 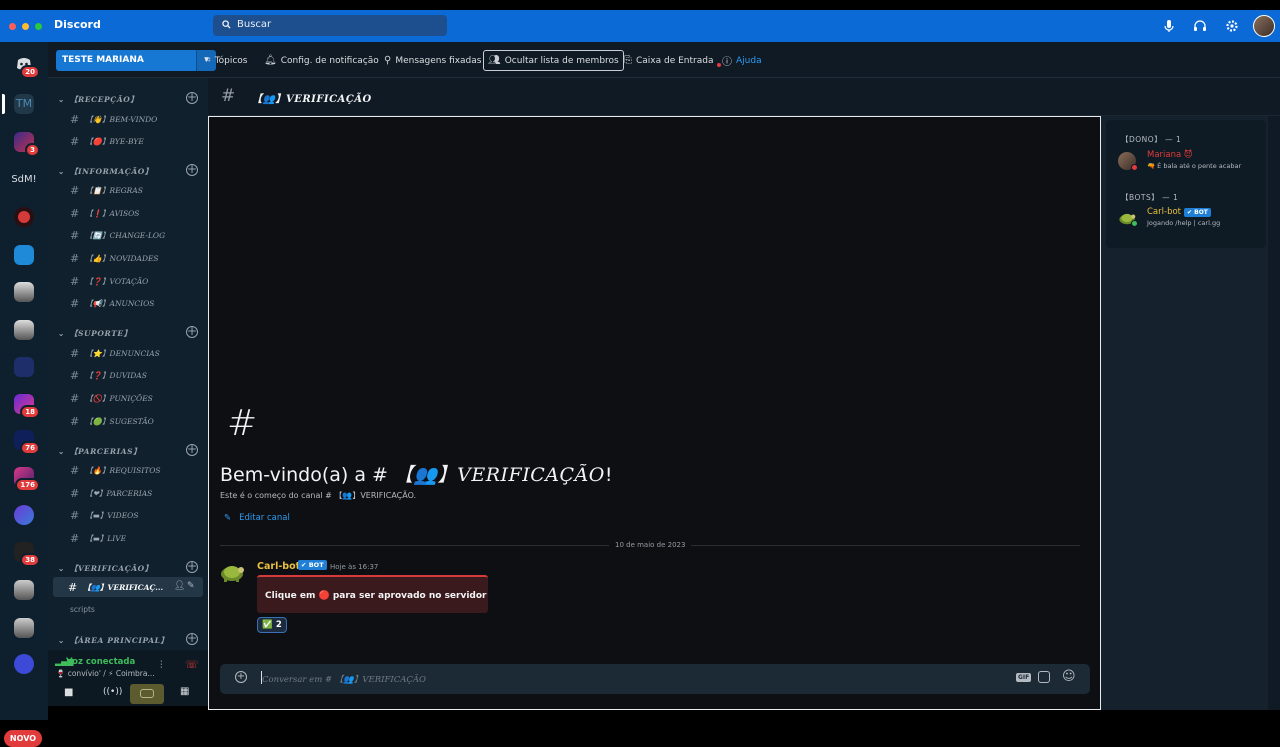 I want to click on server-13: 38, so click(x=27, y=554).